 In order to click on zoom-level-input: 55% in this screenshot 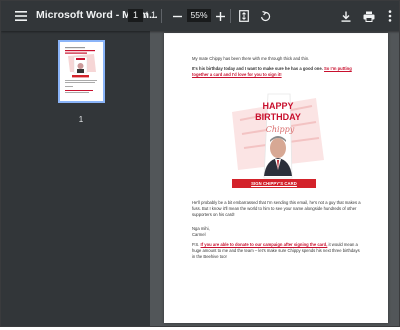, I will do `click(199, 15)`.